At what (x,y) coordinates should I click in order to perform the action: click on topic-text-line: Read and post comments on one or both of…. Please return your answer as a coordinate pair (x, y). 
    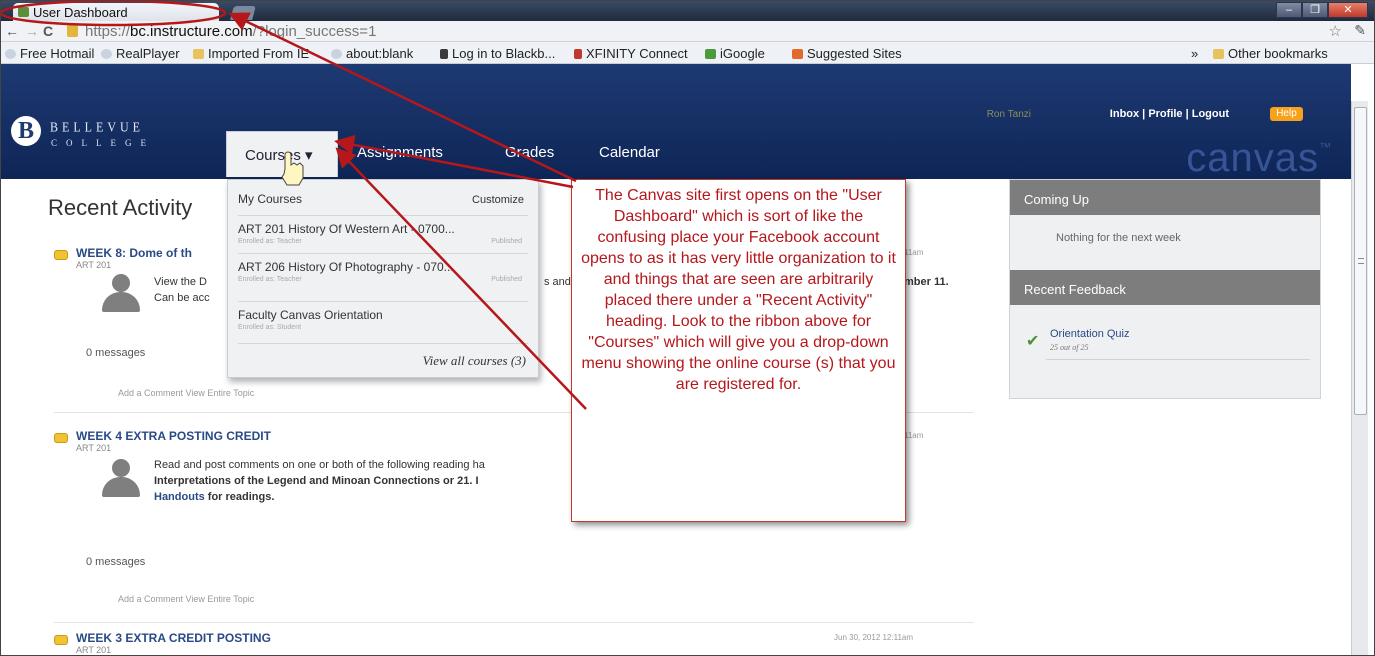
    Looking at the image, I should click on (319, 465).